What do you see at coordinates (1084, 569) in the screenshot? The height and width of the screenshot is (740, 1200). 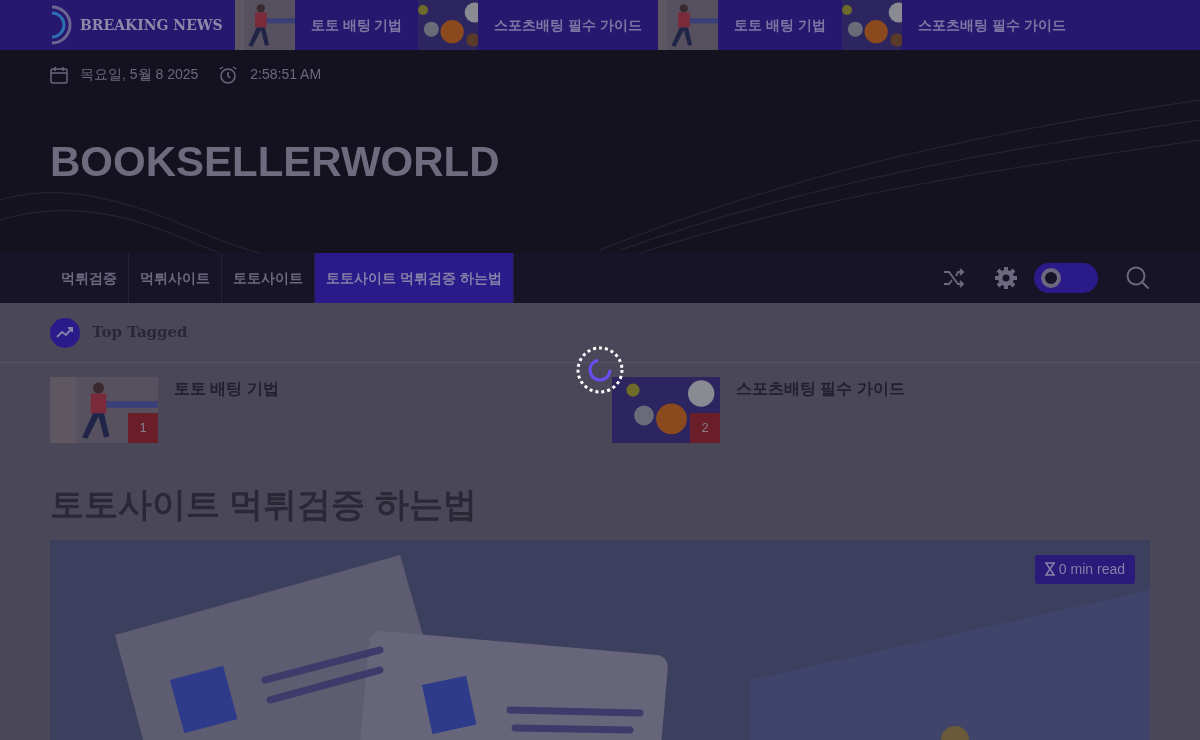 I see `read-time-badge: 0 min read` at bounding box center [1084, 569].